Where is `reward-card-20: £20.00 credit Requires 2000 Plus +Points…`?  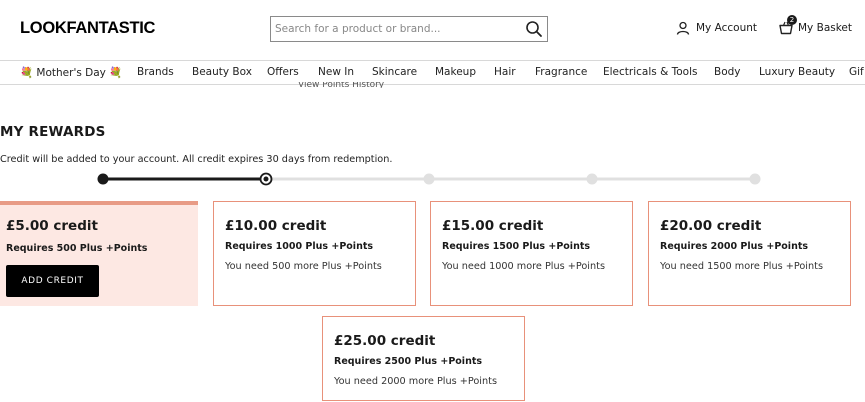
reward-card-20: £20.00 credit Requires 2000 Plus +Points… is located at coordinates (749, 253).